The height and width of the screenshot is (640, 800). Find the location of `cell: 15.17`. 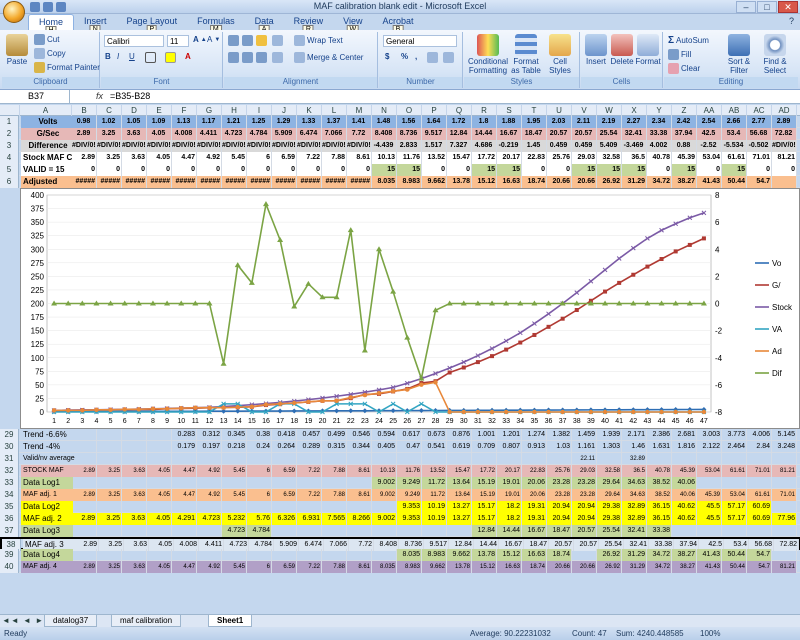

cell: 15.17 is located at coordinates (484, 507).